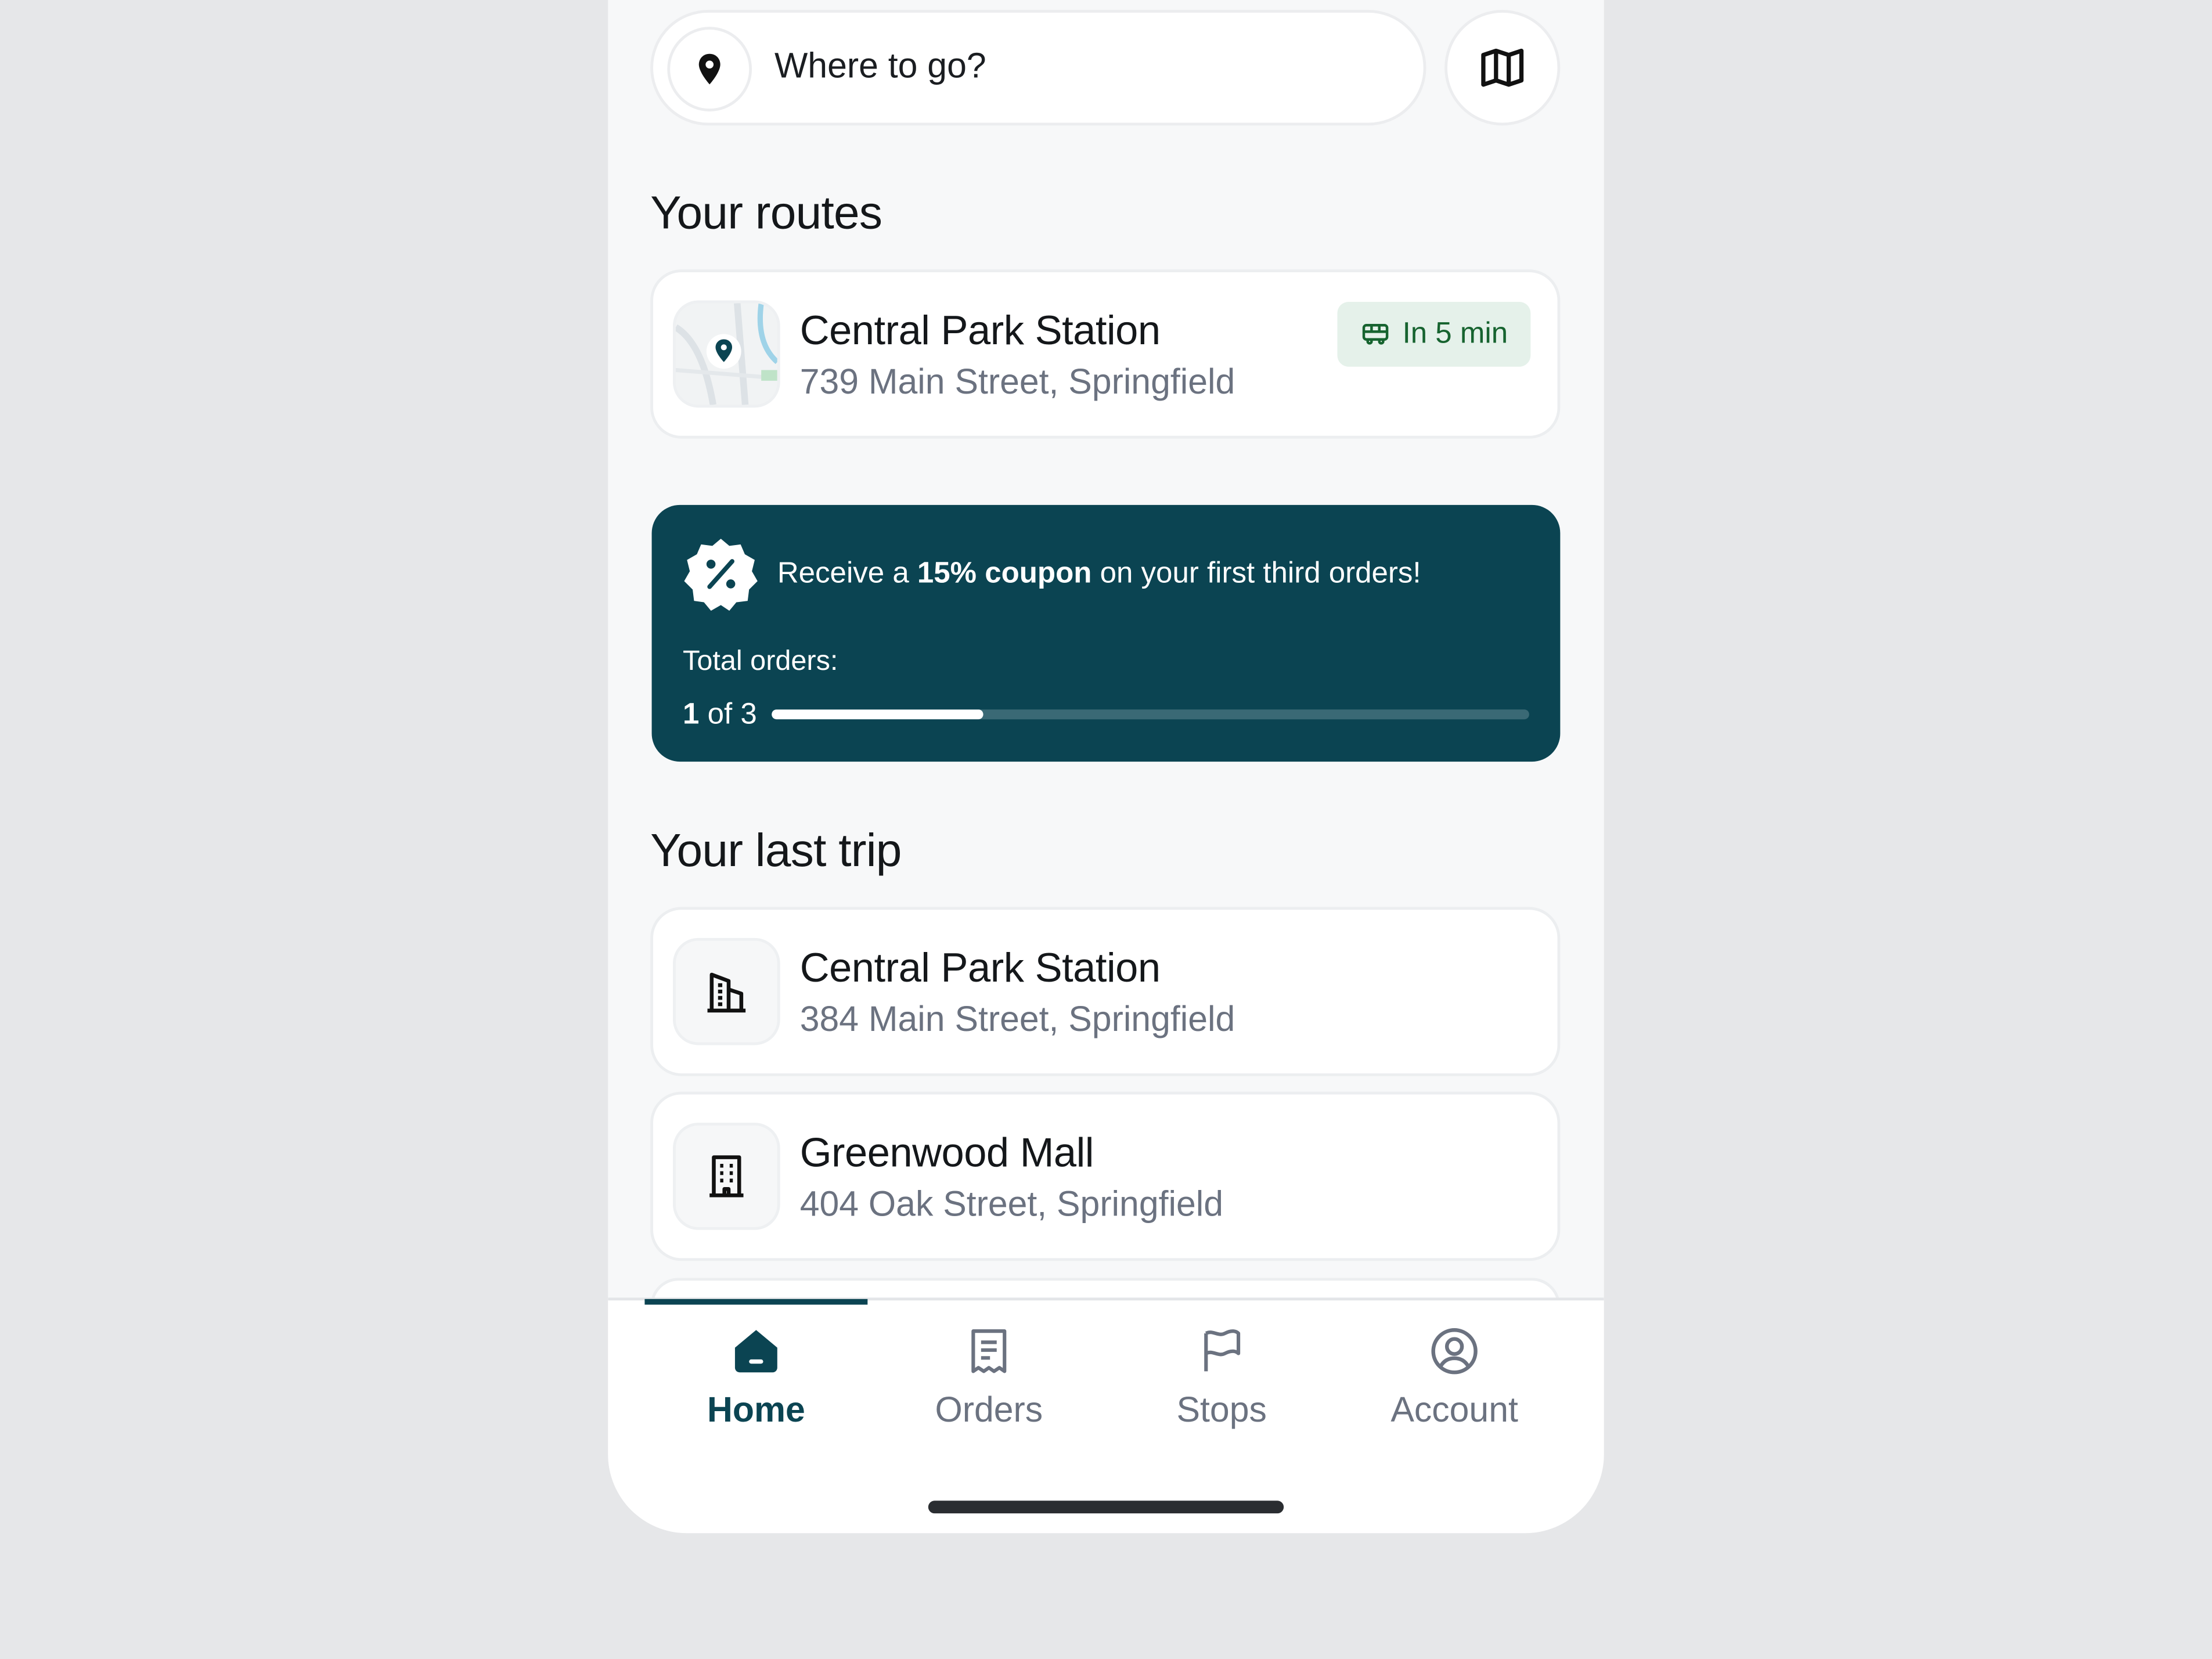 The image size is (2212, 1659). What do you see at coordinates (1150, 714) in the screenshot?
I see `orders-progress-bar` at bounding box center [1150, 714].